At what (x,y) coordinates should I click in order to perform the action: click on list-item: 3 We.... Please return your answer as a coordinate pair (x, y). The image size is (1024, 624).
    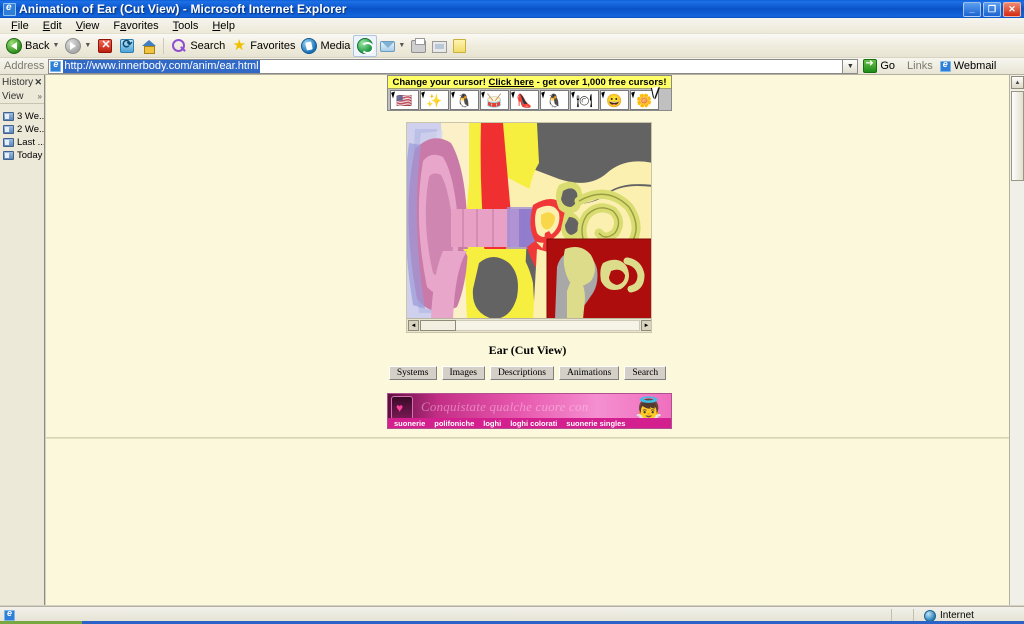
    Looking at the image, I should click on (22, 116).